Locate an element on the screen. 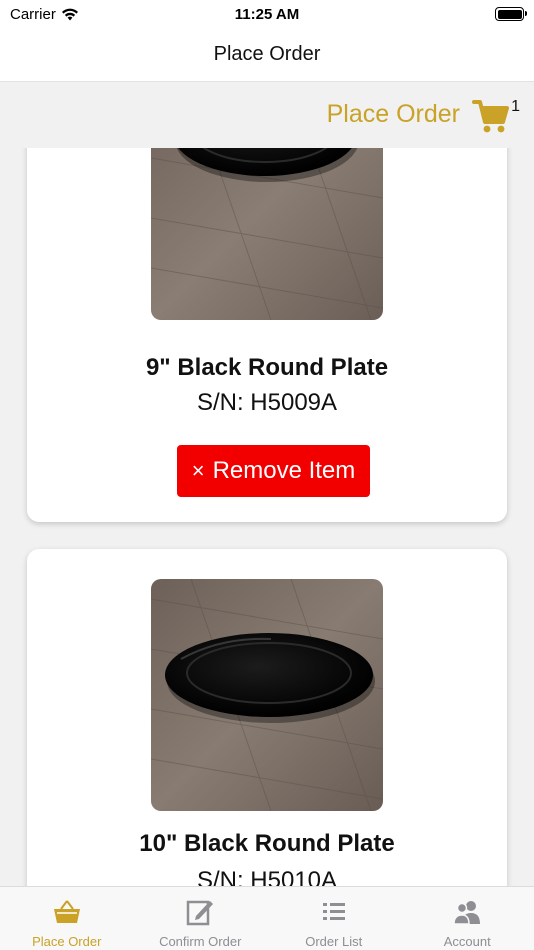 Image resolution: width=534 pixels, height=950 pixels. tab-label: Confirm Order is located at coordinates (200, 941).